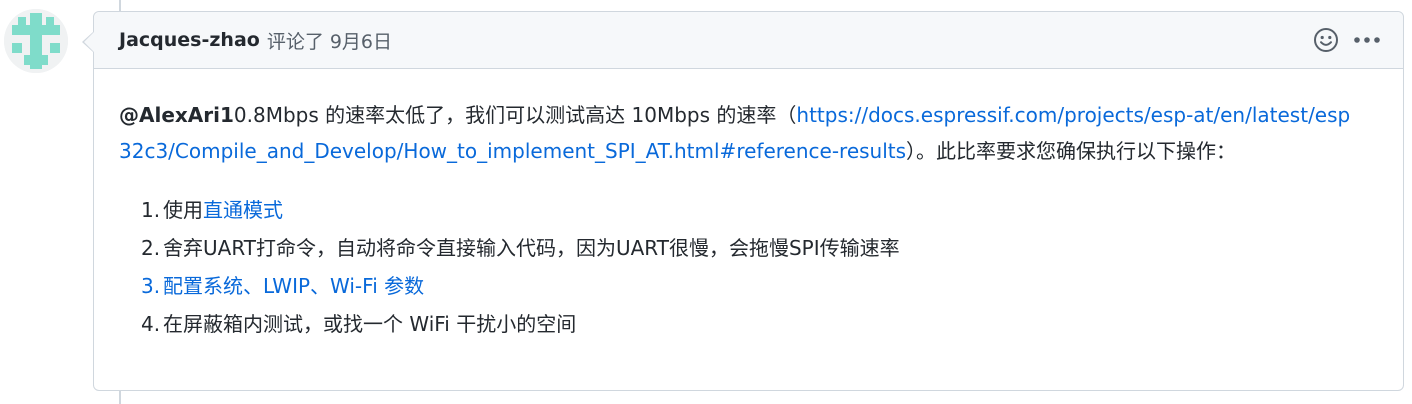  I want to click on comment-actions, so click(1347, 40).